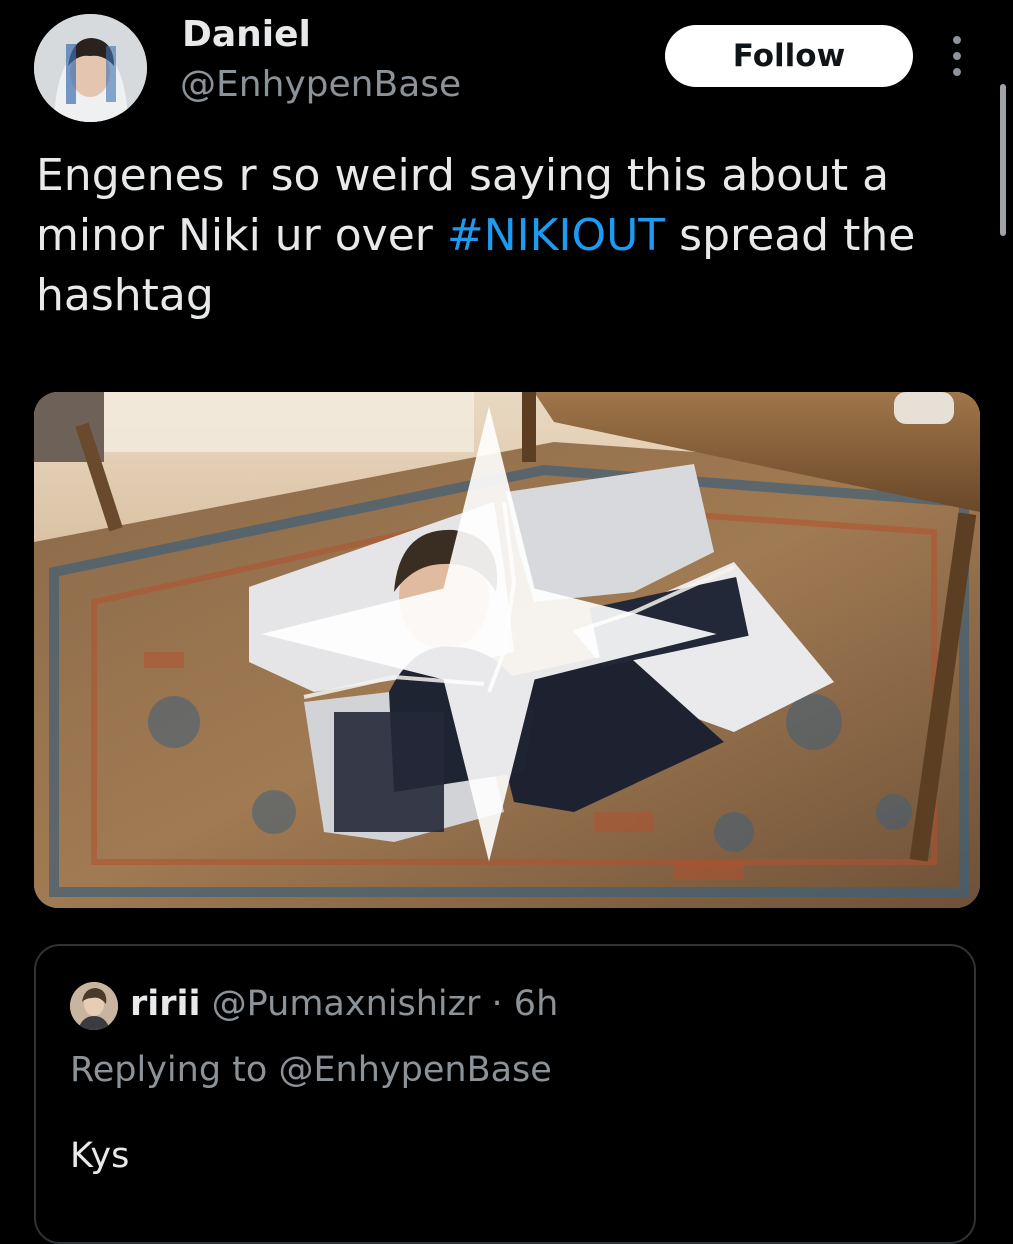 This screenshot has height=1244, width=1013. What do you see at coordinates (789, 56) in the screenshot?
I see `follow-button: Follow` at bounding box center [789, 56].